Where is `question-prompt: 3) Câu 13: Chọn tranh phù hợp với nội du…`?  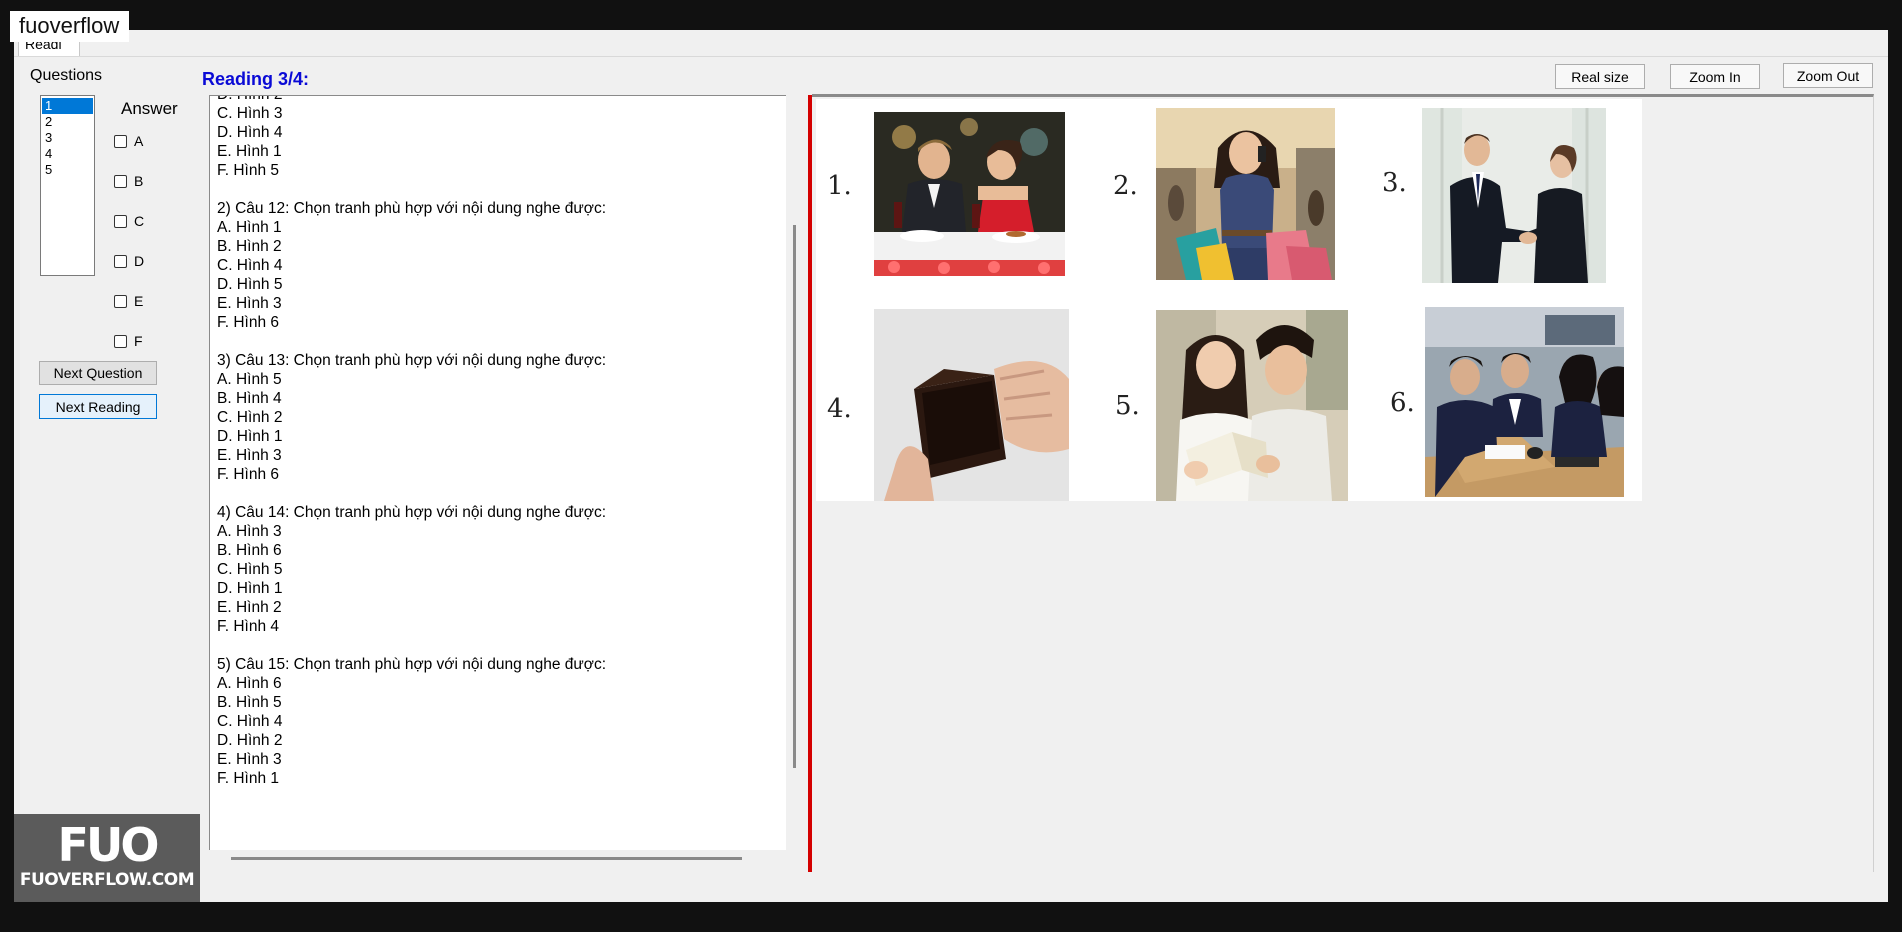
question-prompt: 3) Câu 13: Chọn tranh phù hợp với nội du… is located at coordinates (412, 360).